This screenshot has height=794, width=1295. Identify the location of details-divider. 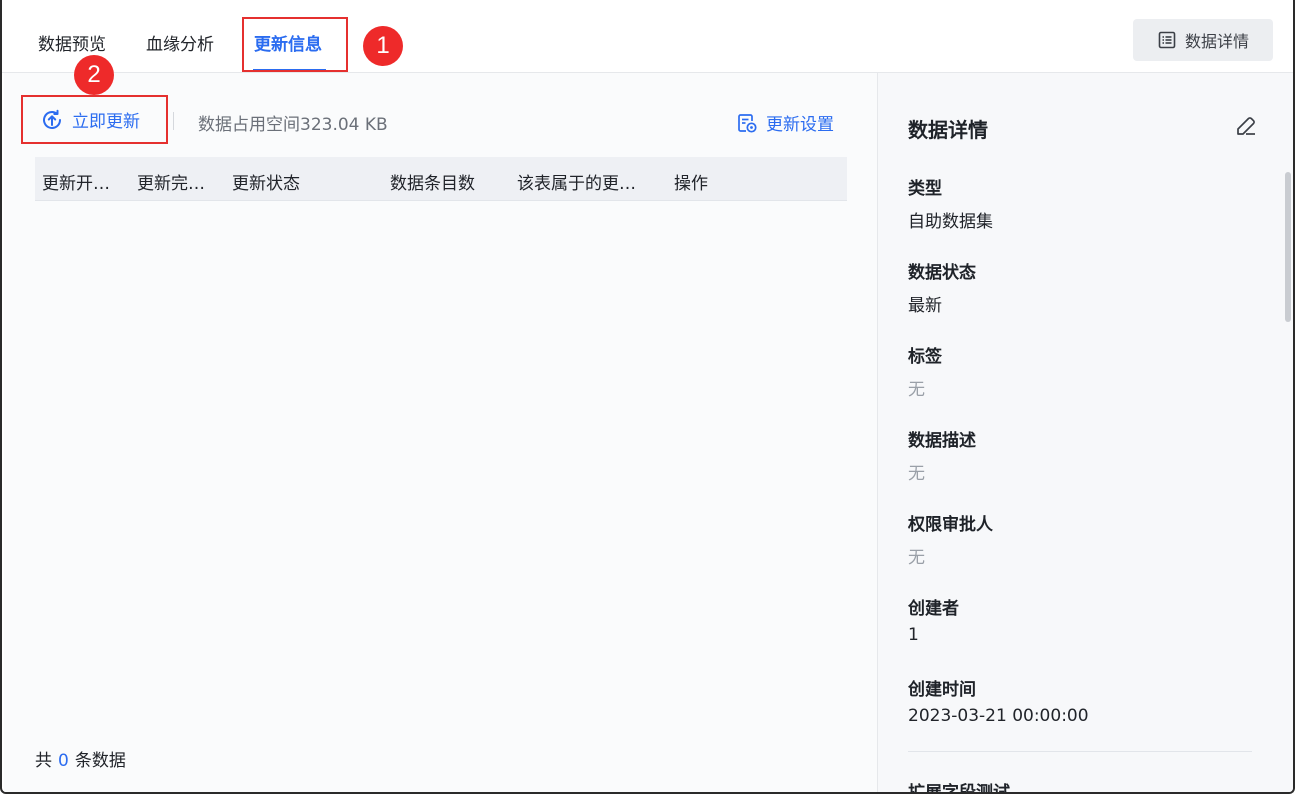
(1080, 751).